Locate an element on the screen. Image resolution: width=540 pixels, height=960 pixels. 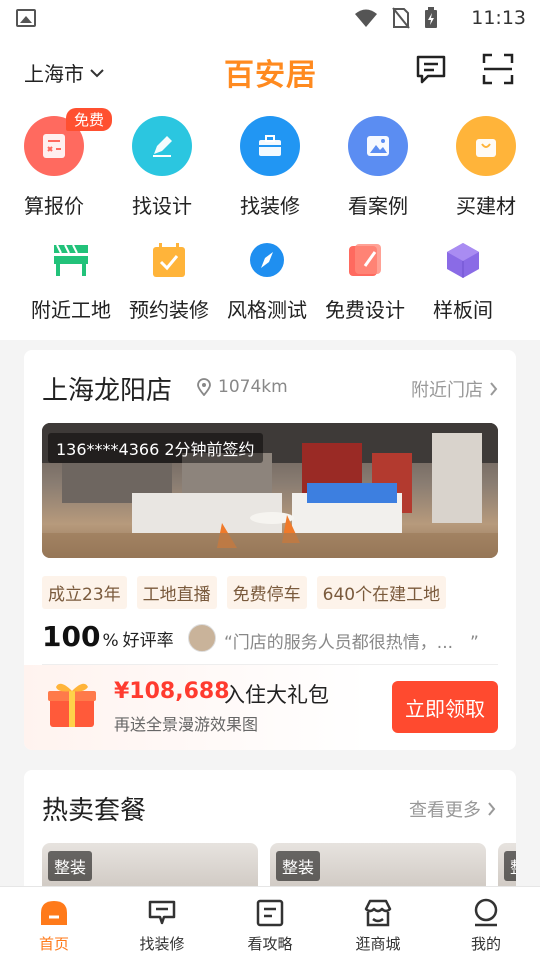
quick-action-quote: 免费 算报价 is located at coordinates (56, 163).